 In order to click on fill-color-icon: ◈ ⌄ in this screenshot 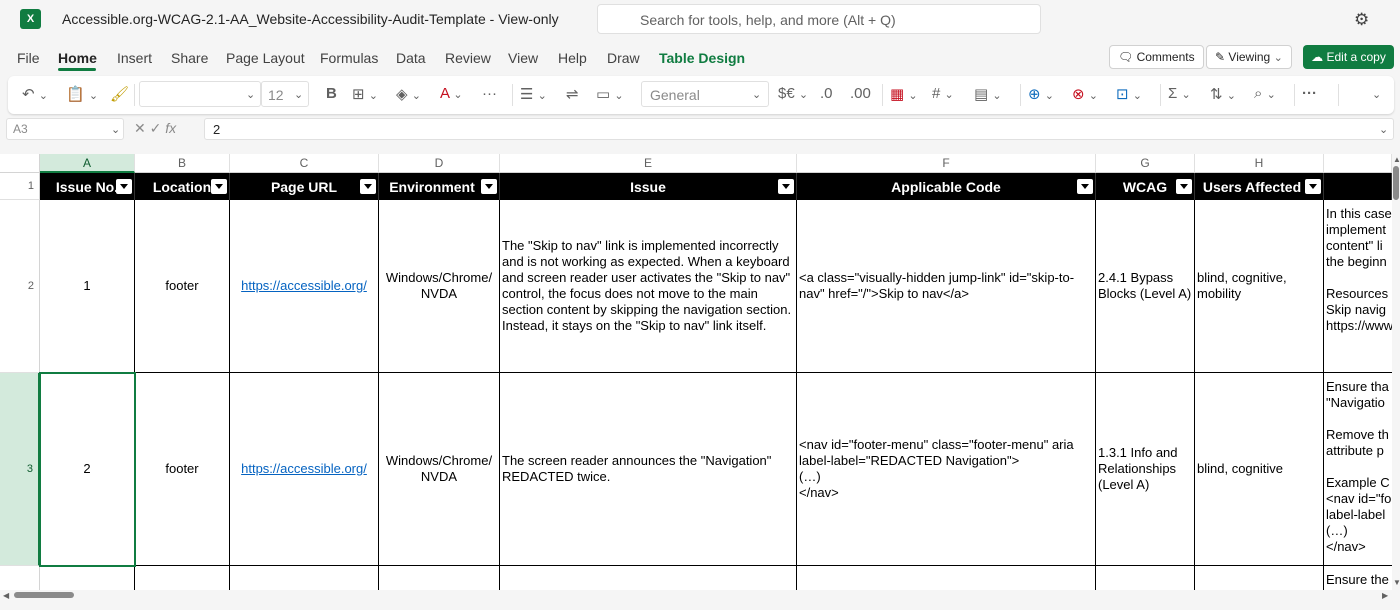, I will do `click(408, 94)`.